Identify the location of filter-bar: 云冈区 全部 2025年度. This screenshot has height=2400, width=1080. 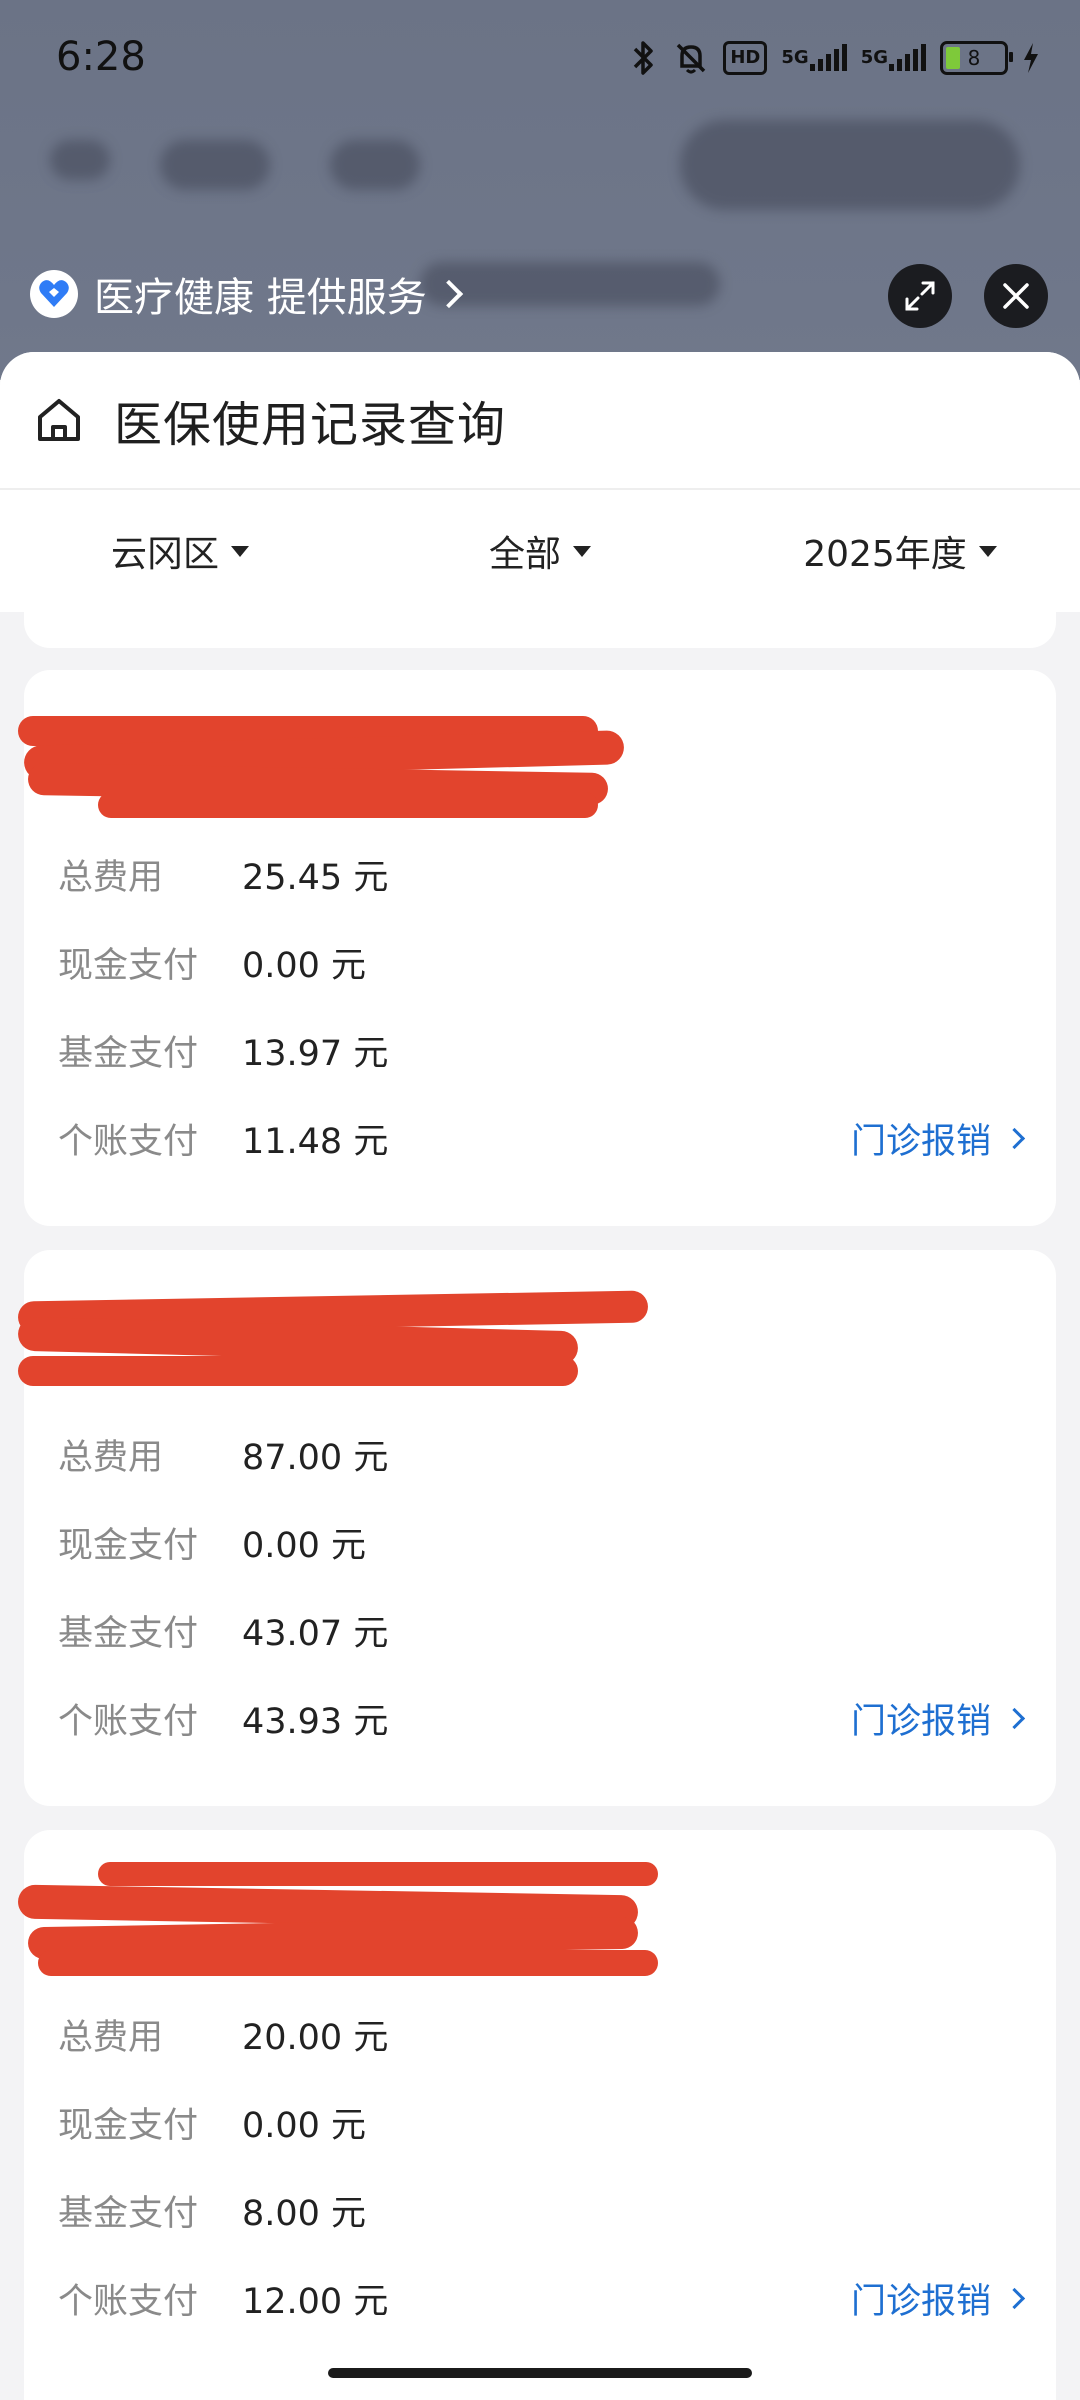
(540, 551).